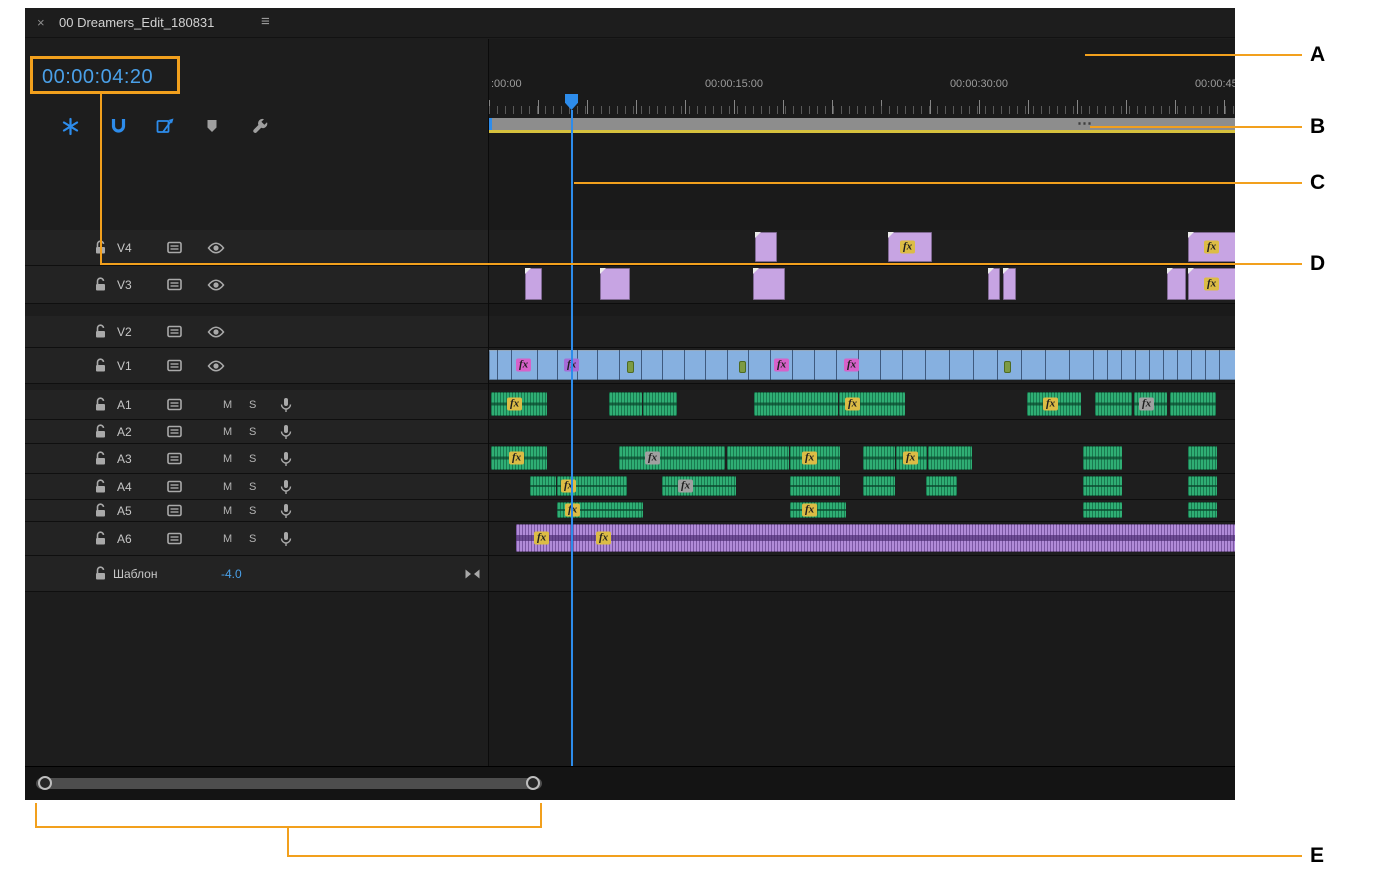 The image size is (1378, 878). Describe the element at coordinates (630, 783) in the screenshot. I see `horizontal-scrollbar` at that location.